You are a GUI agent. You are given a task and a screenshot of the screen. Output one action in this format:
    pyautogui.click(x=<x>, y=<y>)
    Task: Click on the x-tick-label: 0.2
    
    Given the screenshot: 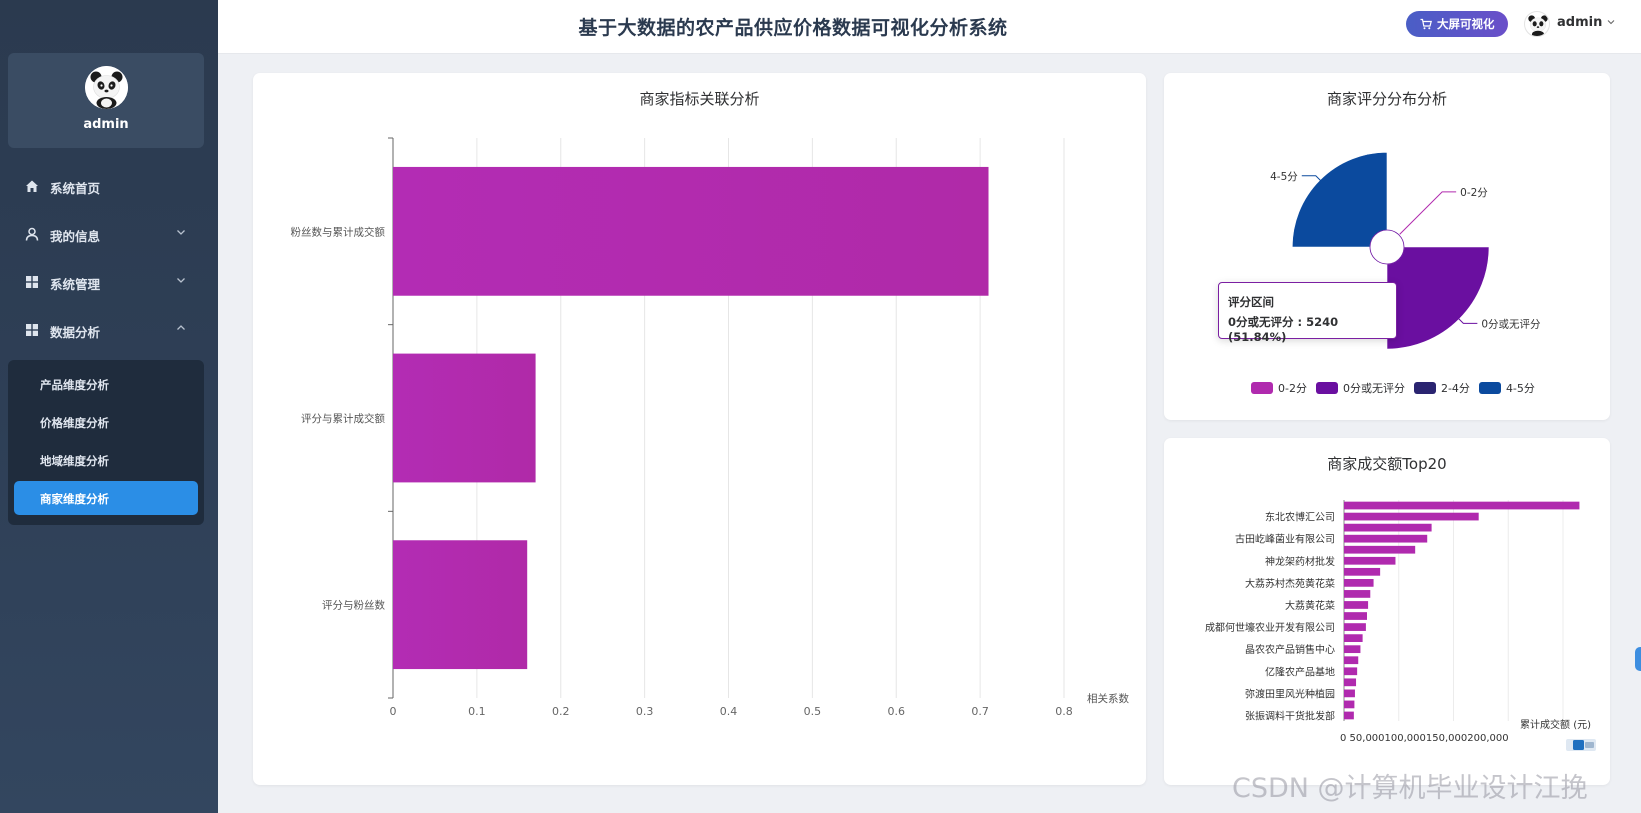 What is the action you would take?
    pyautogui.click(x=561, y=711)
    